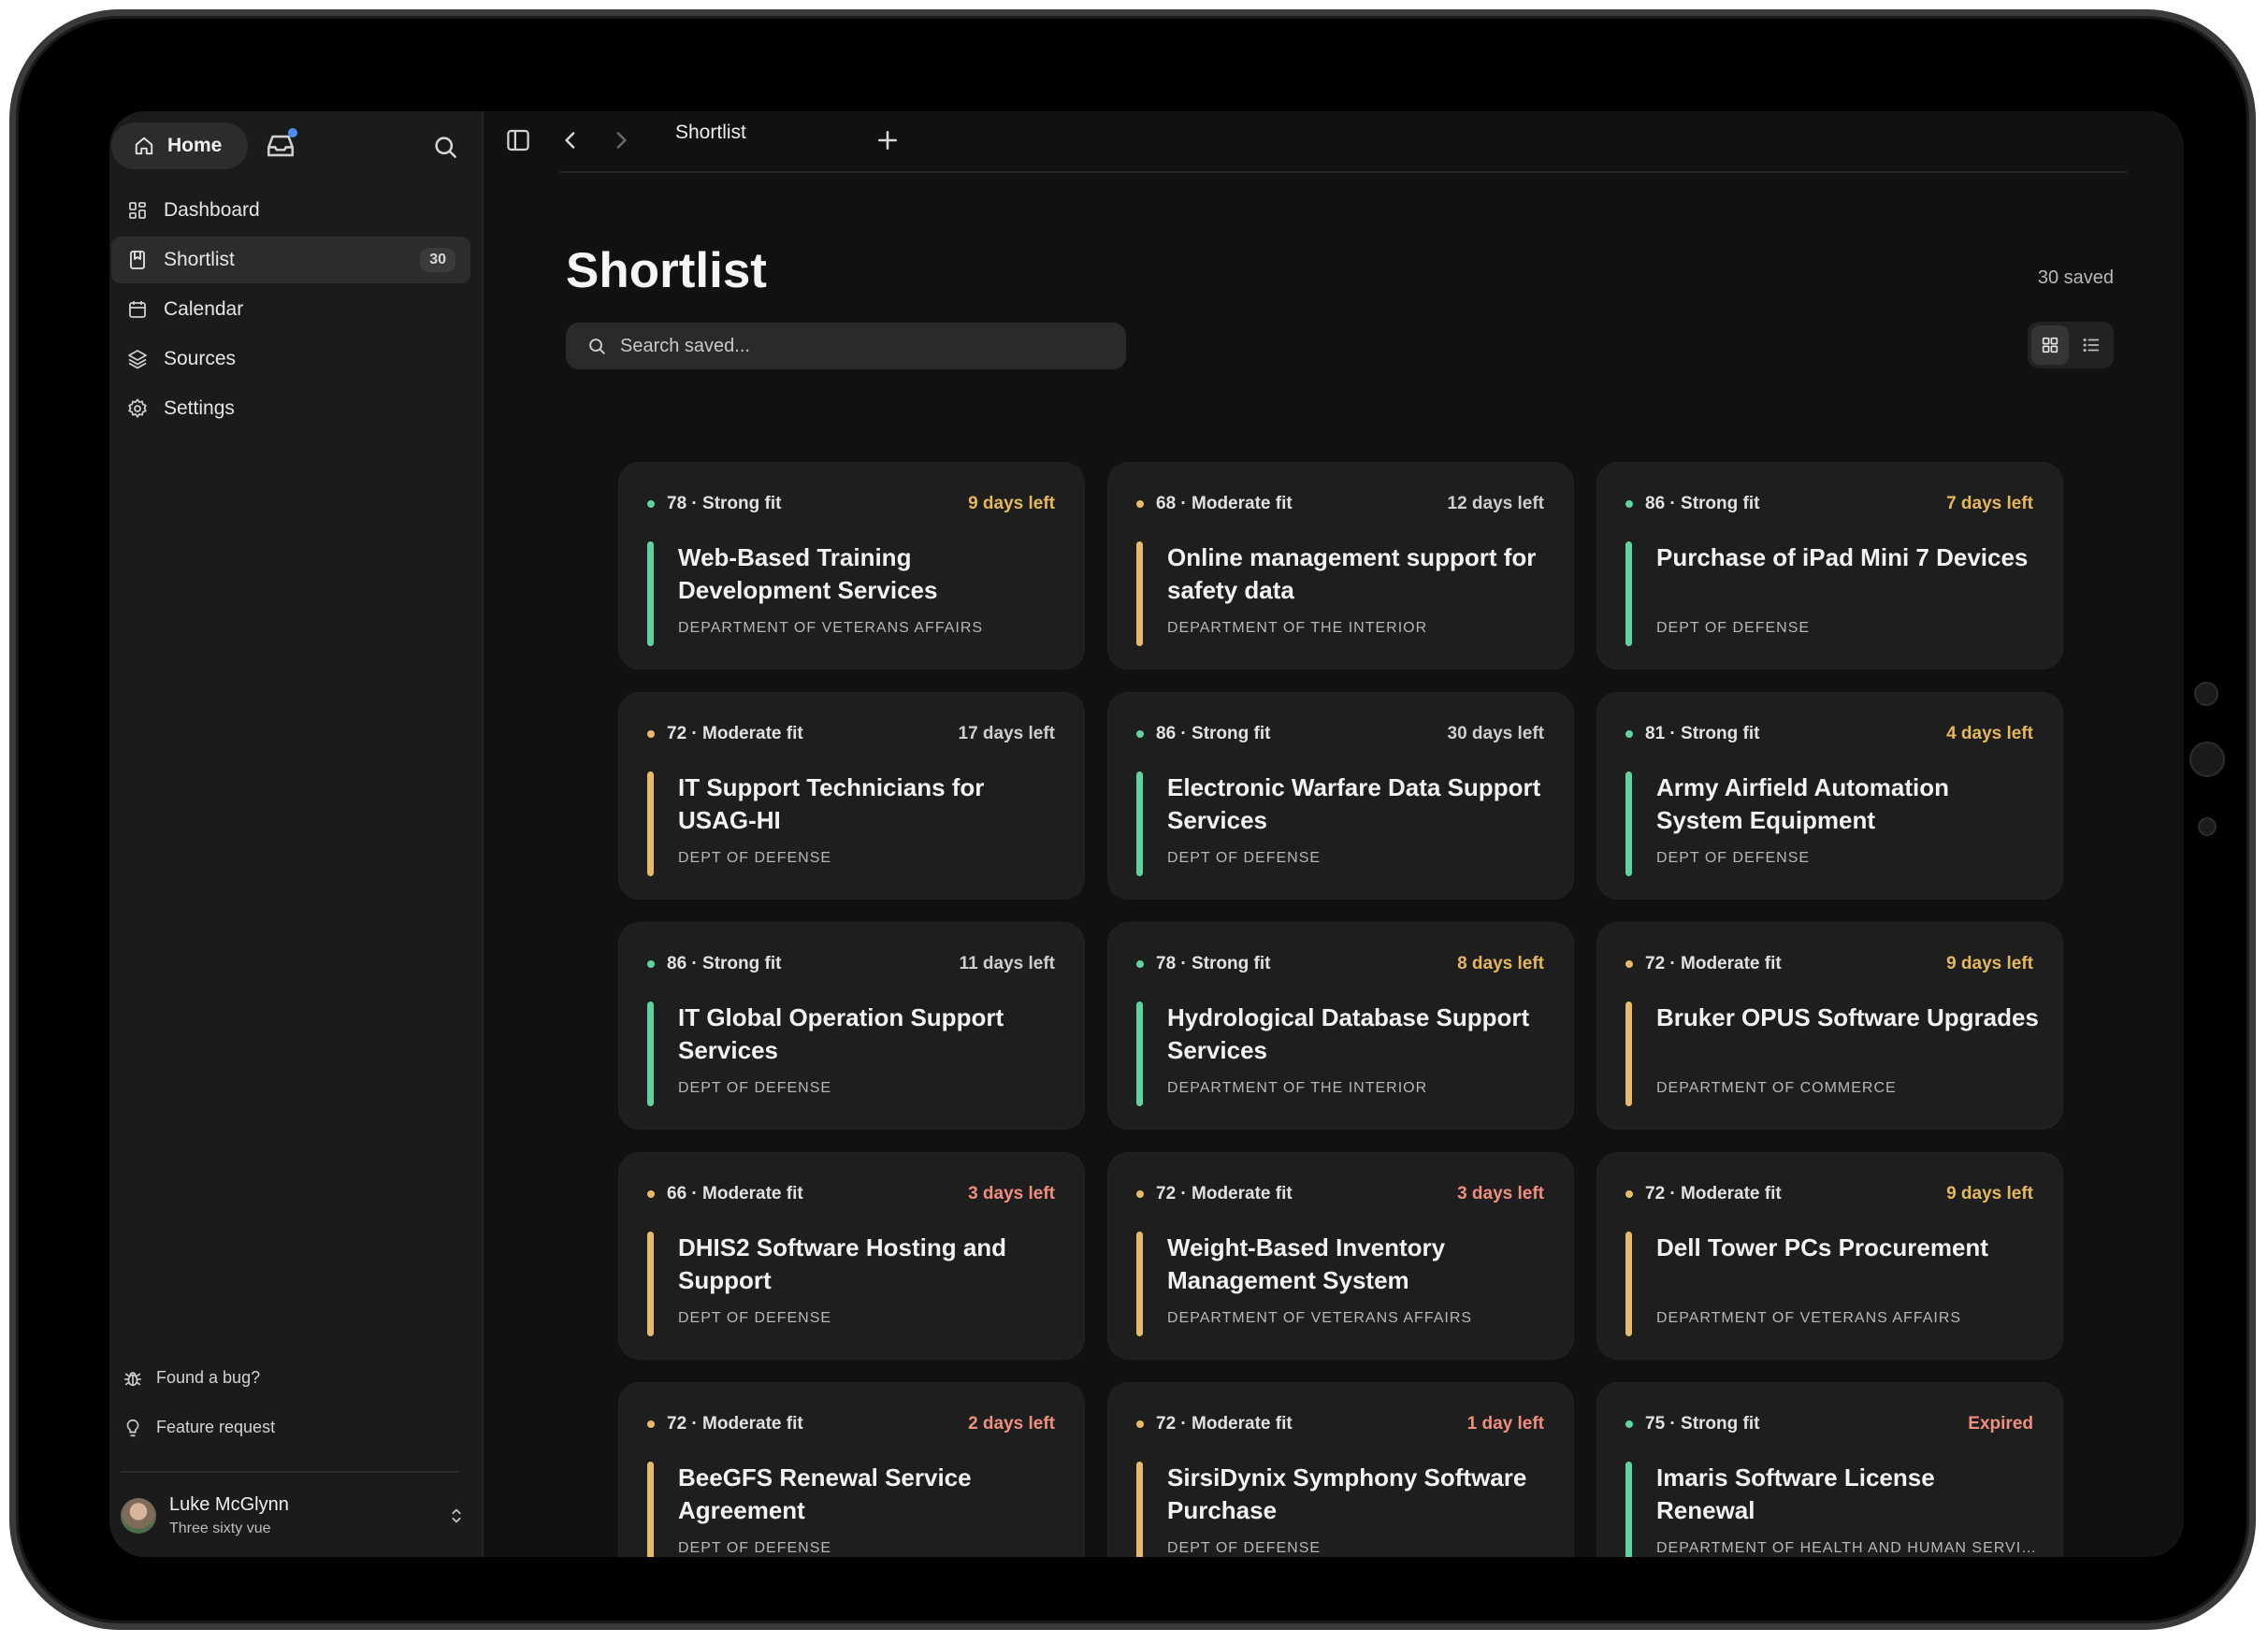 The image size is (2268, 1643). I want to click on search-field, so click(846, 346).